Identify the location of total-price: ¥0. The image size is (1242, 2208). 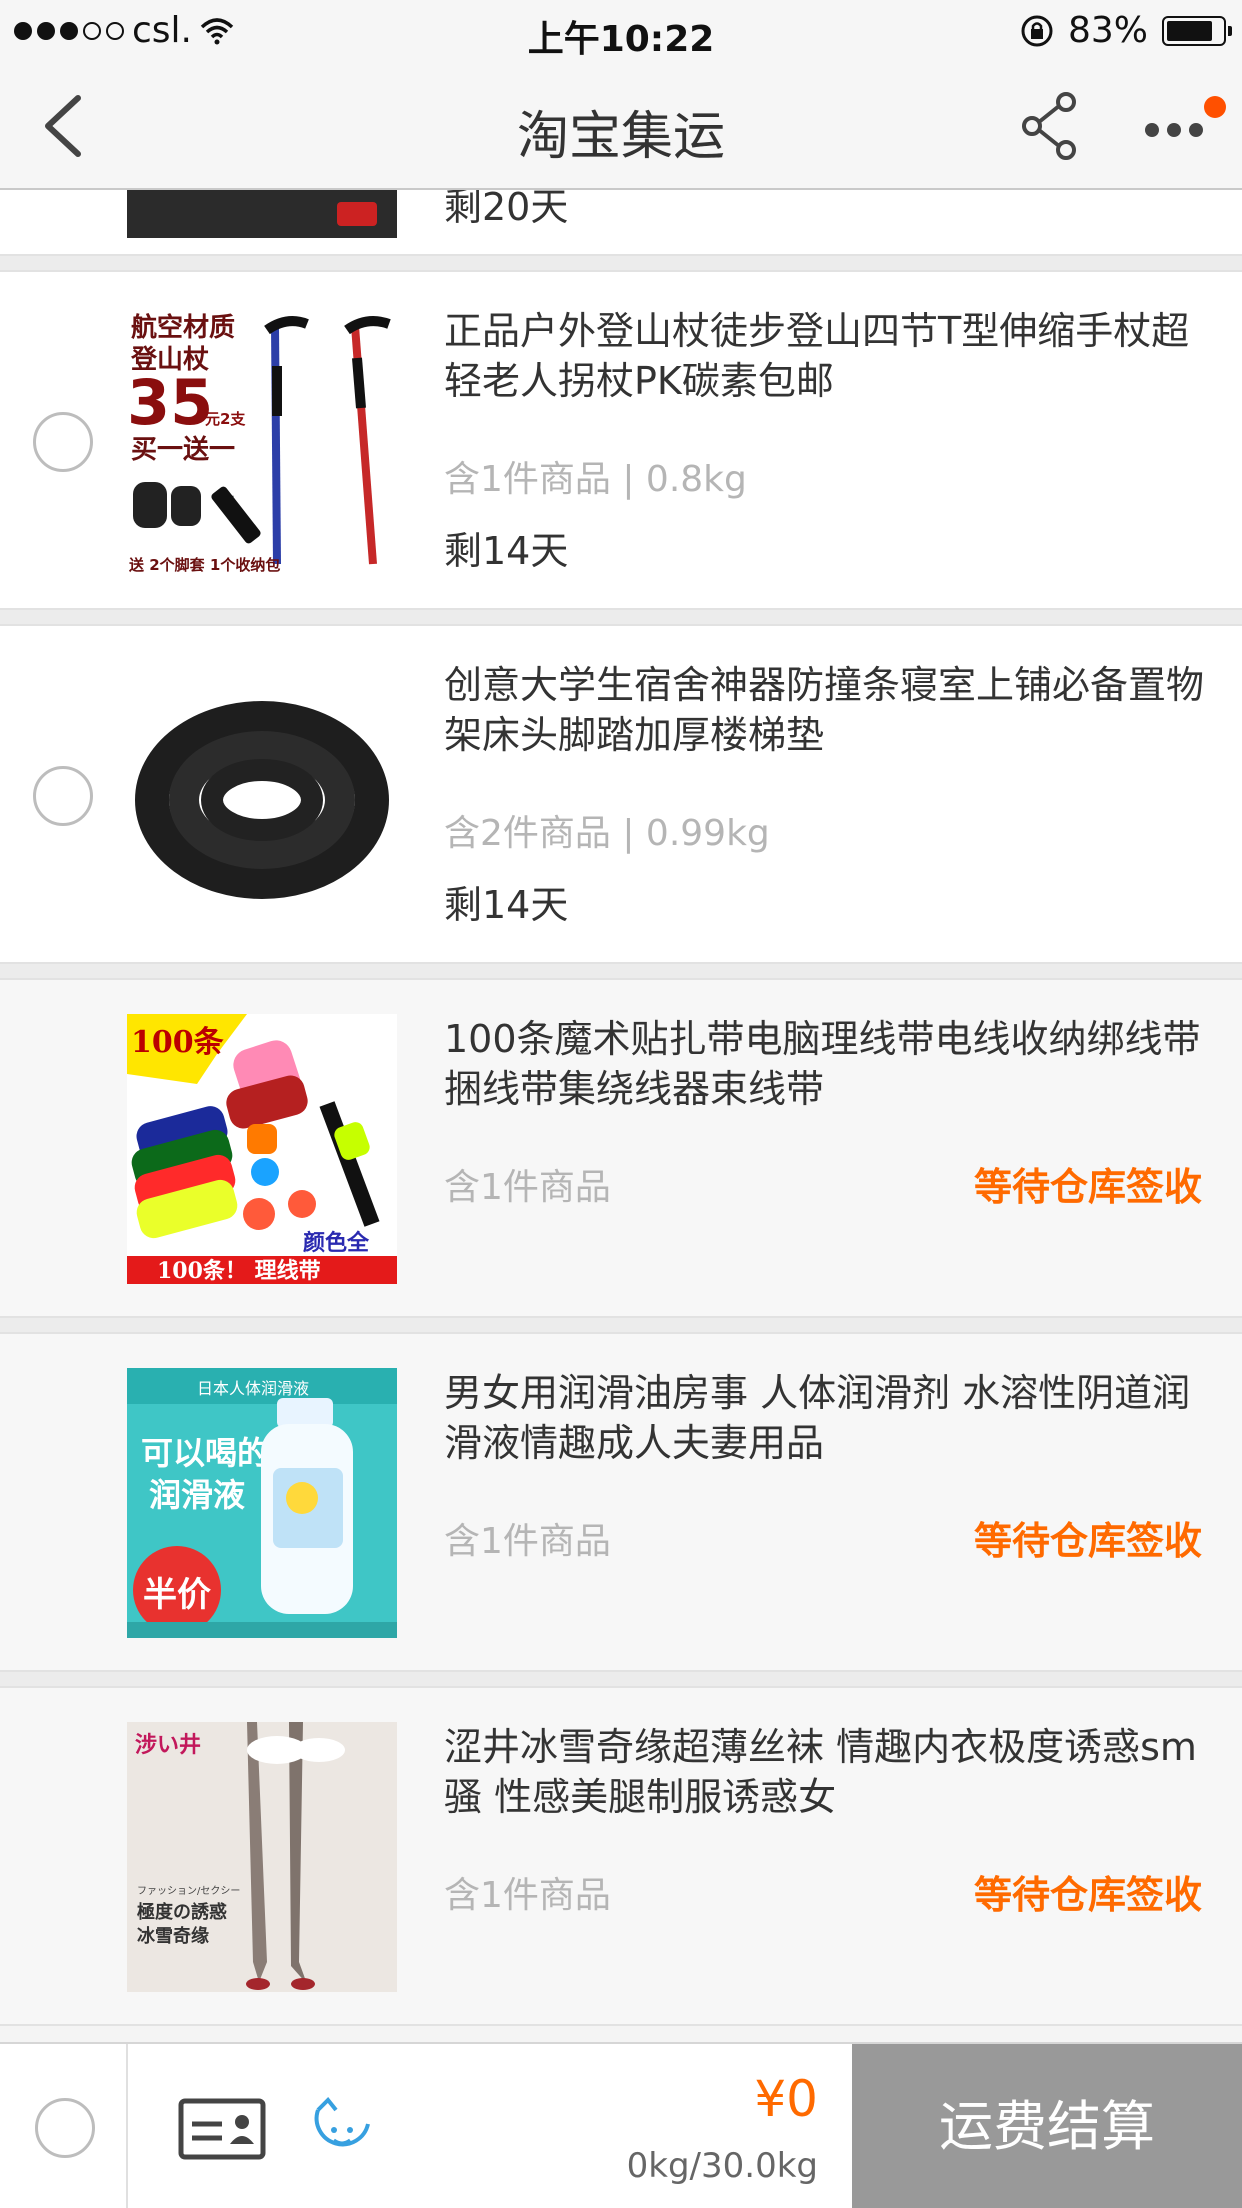
(786, 2099).